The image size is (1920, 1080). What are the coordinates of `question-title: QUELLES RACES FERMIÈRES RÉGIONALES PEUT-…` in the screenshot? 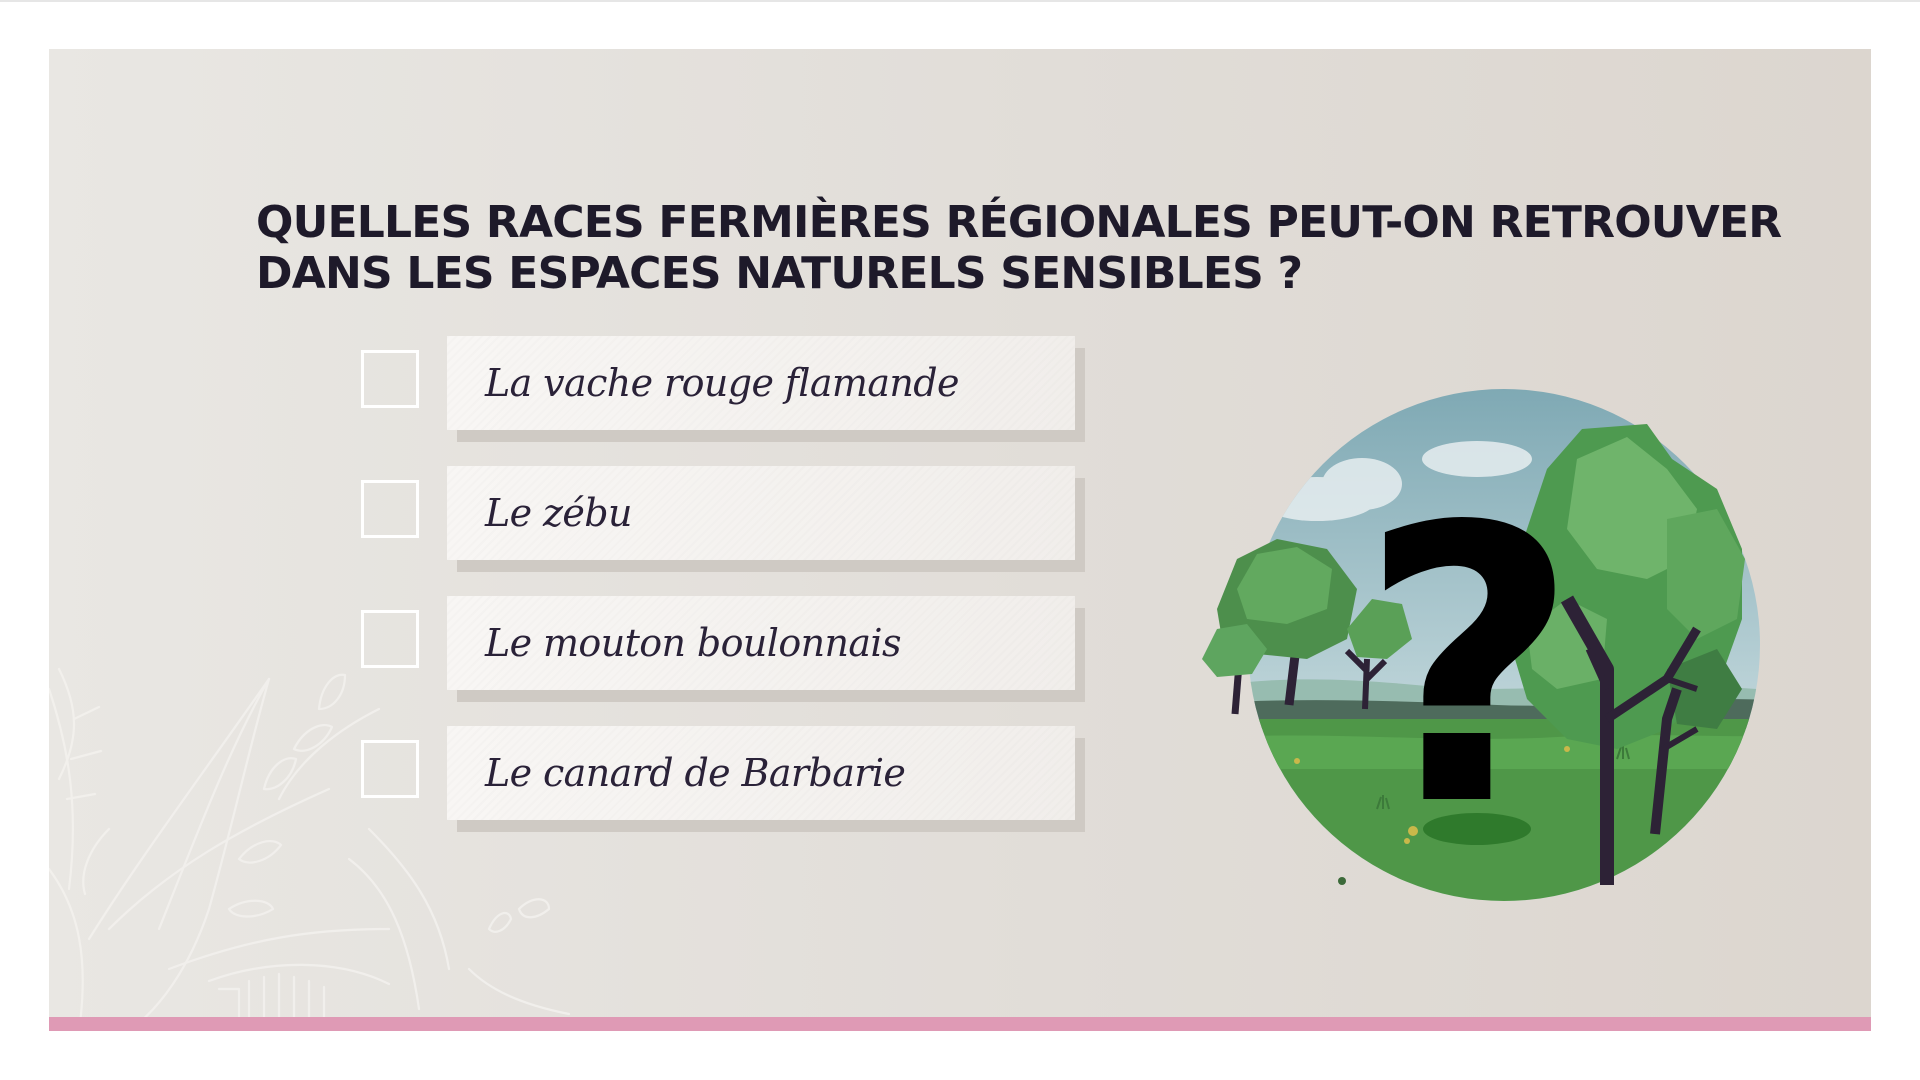 It's located at (1019, 248).